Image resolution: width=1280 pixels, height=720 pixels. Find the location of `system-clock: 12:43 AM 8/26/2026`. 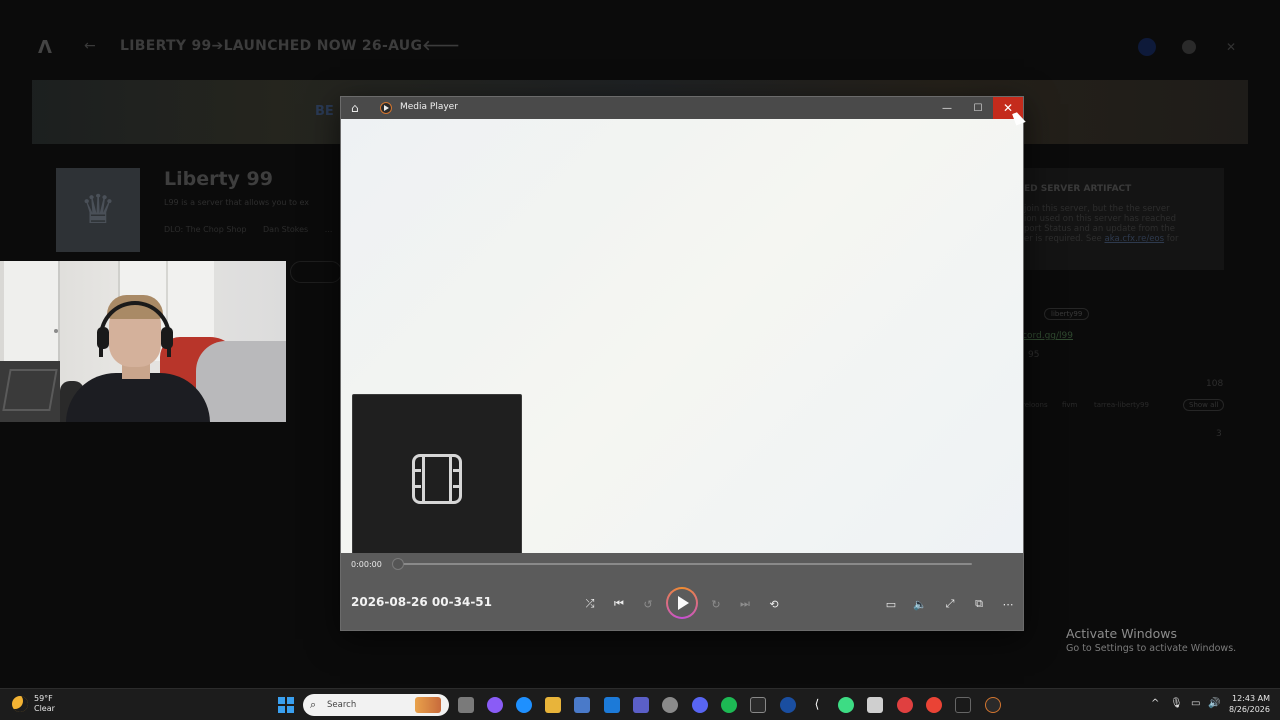

system-clock: 12:43 AM 8/26/2026 is located at coordinates (1248, 704).